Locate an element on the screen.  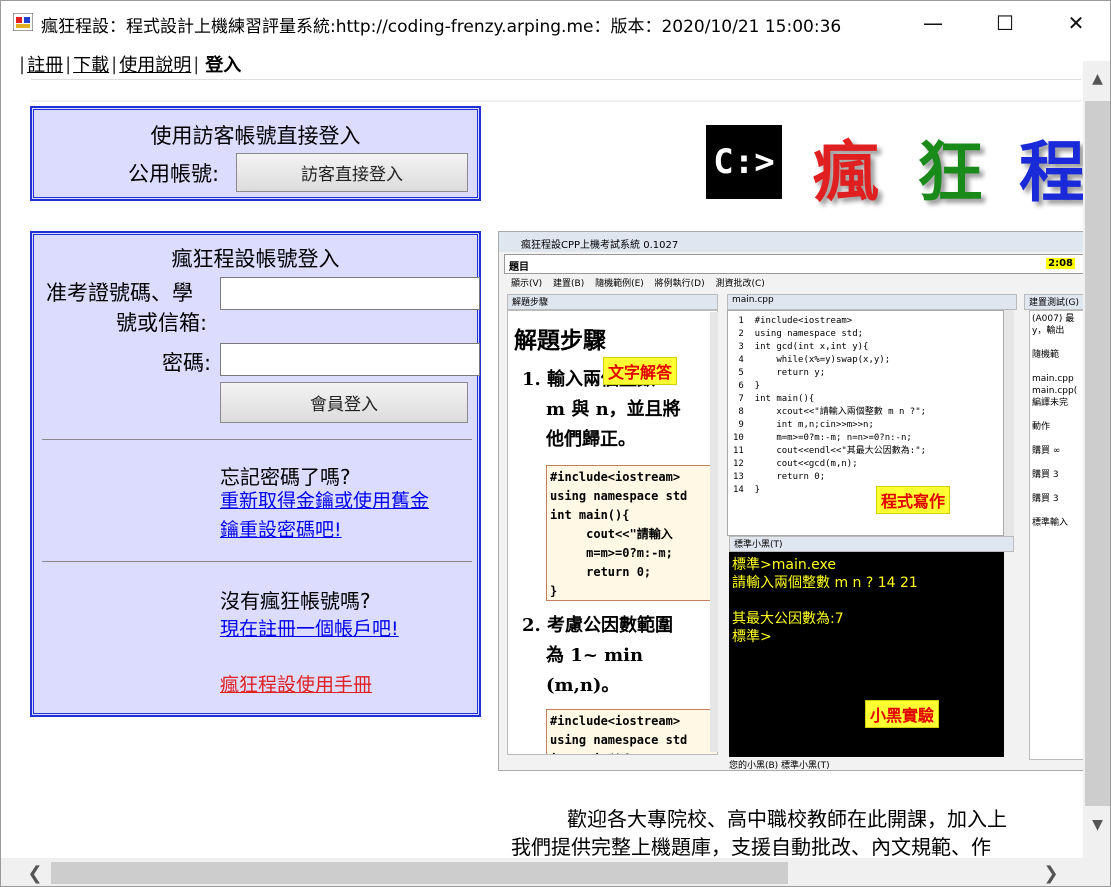
horizontal-scrollbar: ❮ ❯ is located at coordinates (542, 872).